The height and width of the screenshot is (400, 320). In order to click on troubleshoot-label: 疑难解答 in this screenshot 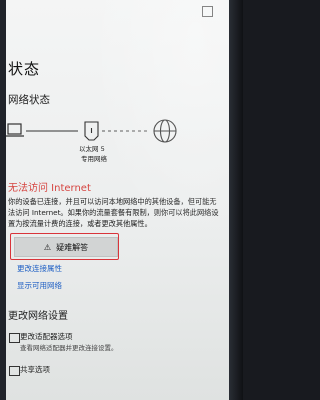, I will do `click(72, 247)`.